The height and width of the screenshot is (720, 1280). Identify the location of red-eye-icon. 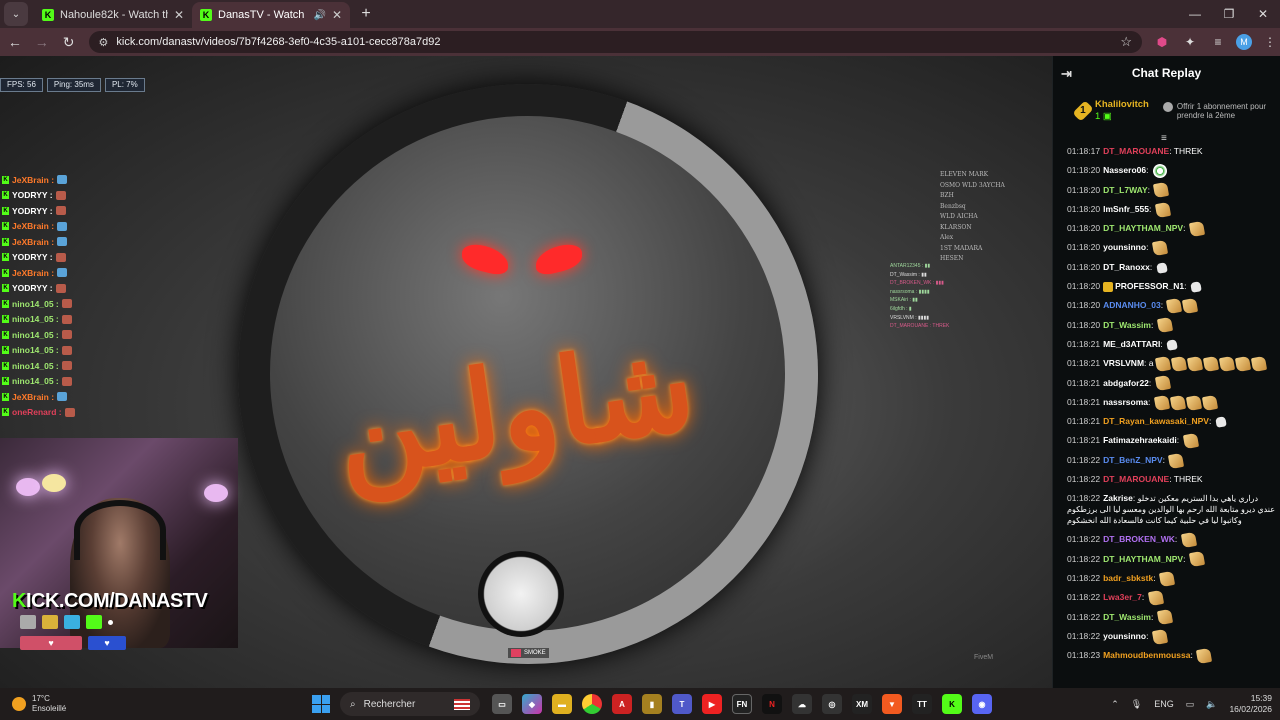
(559, 259).